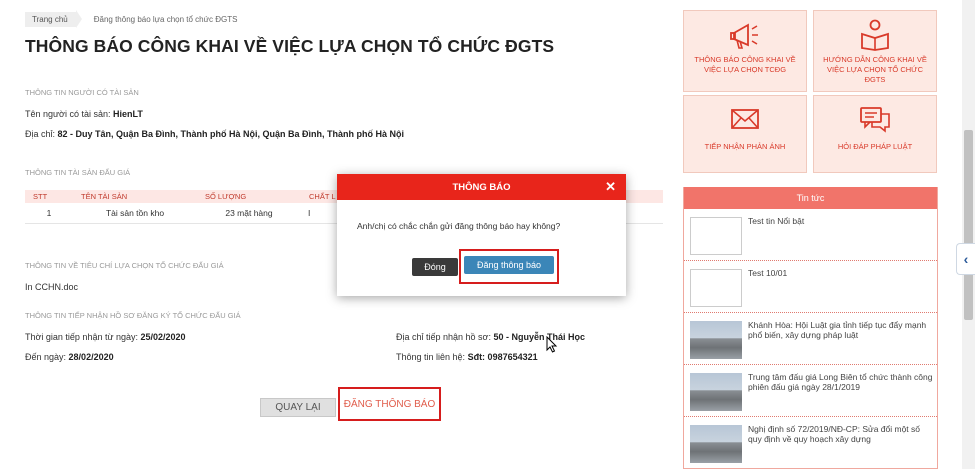  Describe the element at coordinates (810, 198) in the screenshot. I see `news-header: Tin tức` at that location.